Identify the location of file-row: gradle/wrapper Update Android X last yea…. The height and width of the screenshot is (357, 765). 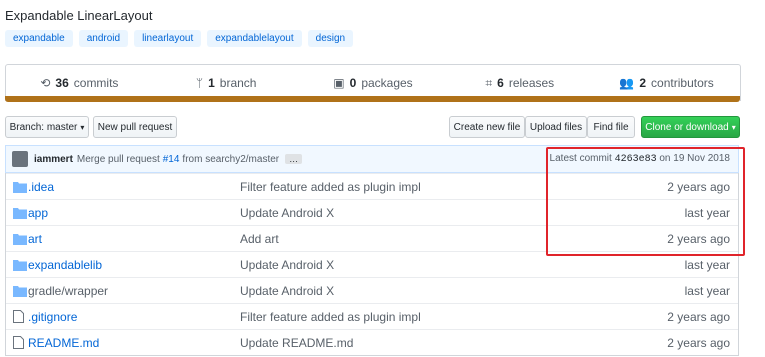
(372, 290).